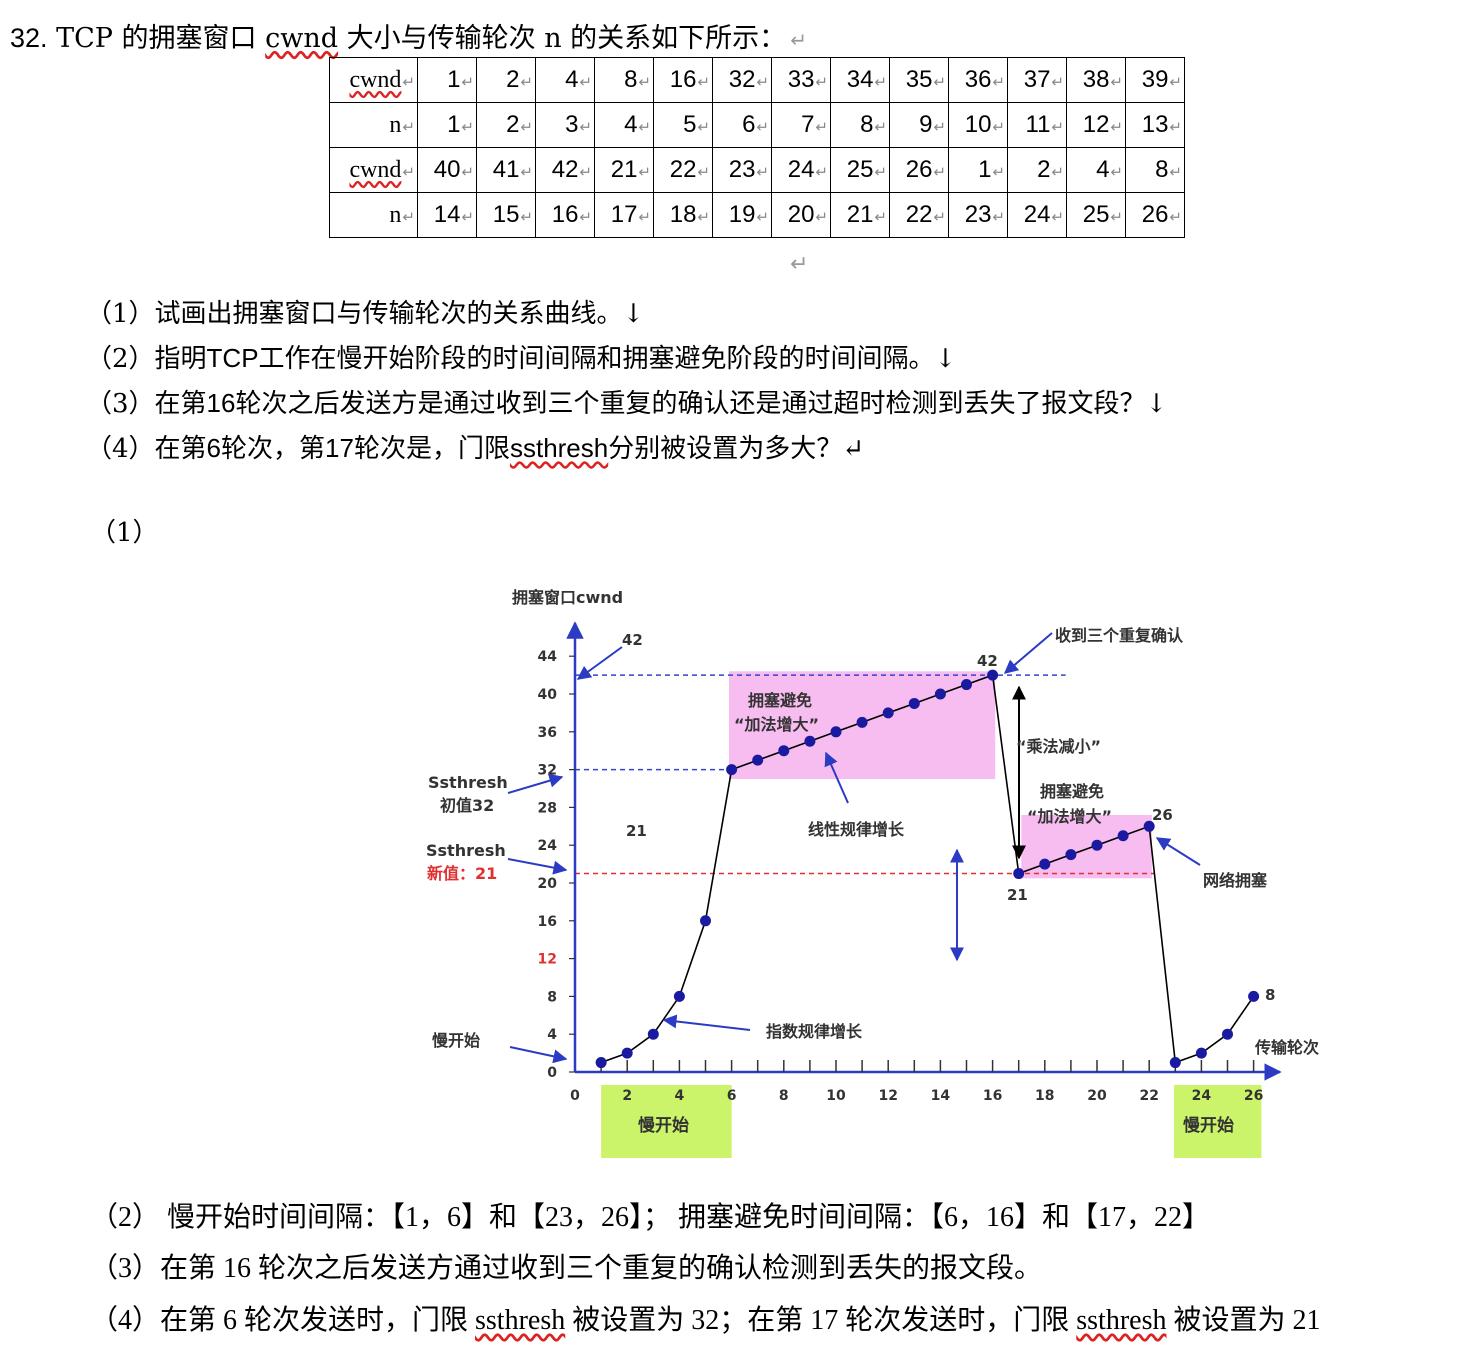  Describe the element at coordinates (860, 170) in the screenshot. I see `table-cell: 25↵` at that location.